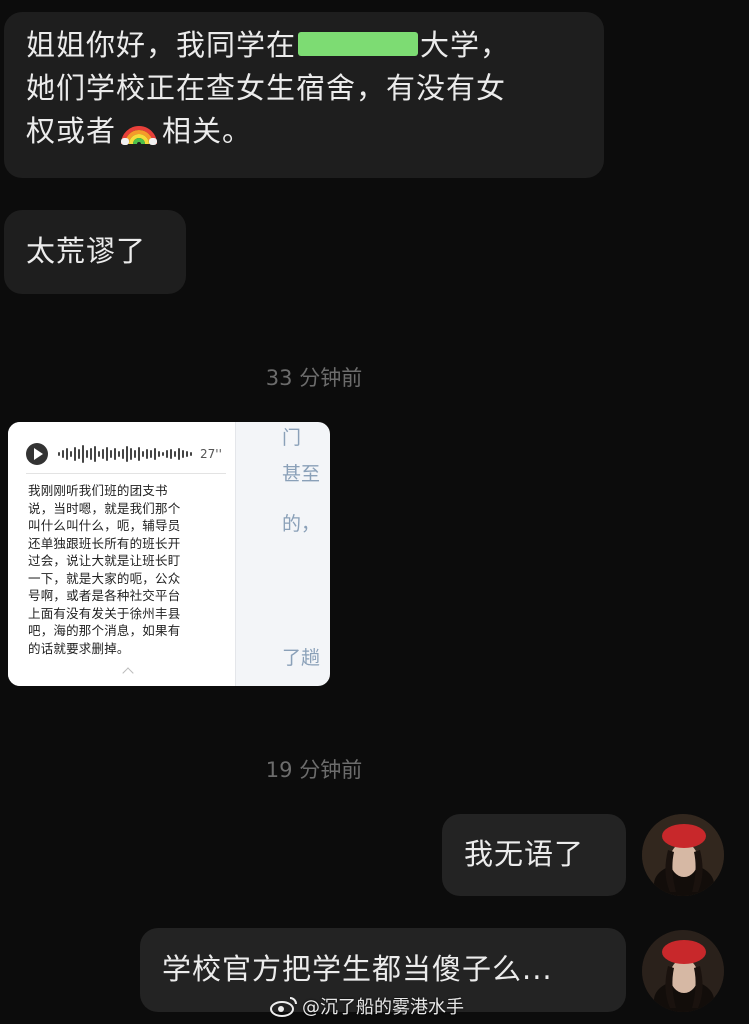  I want to click on voice-duration: 27'', so click(211, 453).